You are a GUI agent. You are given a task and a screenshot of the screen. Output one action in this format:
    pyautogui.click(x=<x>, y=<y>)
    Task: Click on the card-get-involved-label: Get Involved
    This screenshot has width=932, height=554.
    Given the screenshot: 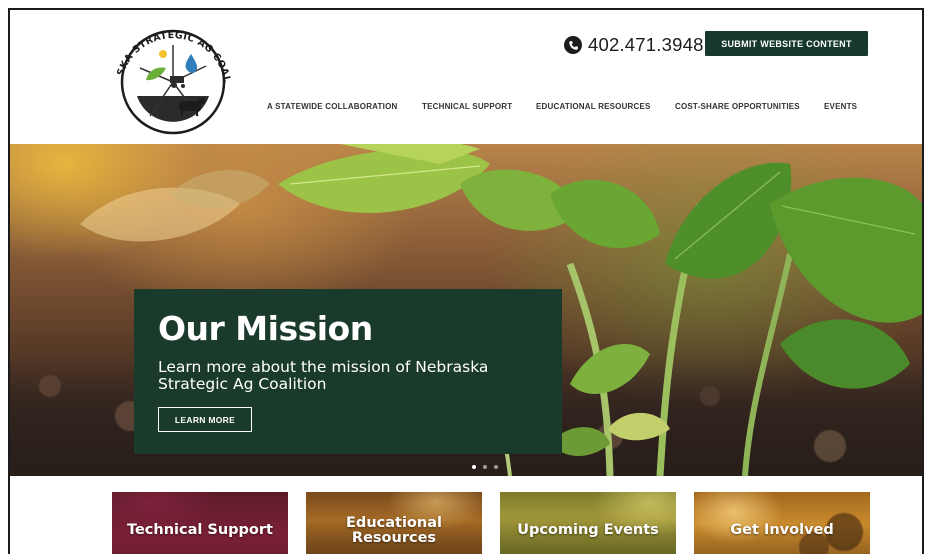 What is the action you would take?
    pyautogui.click(x=782, y=530)
    